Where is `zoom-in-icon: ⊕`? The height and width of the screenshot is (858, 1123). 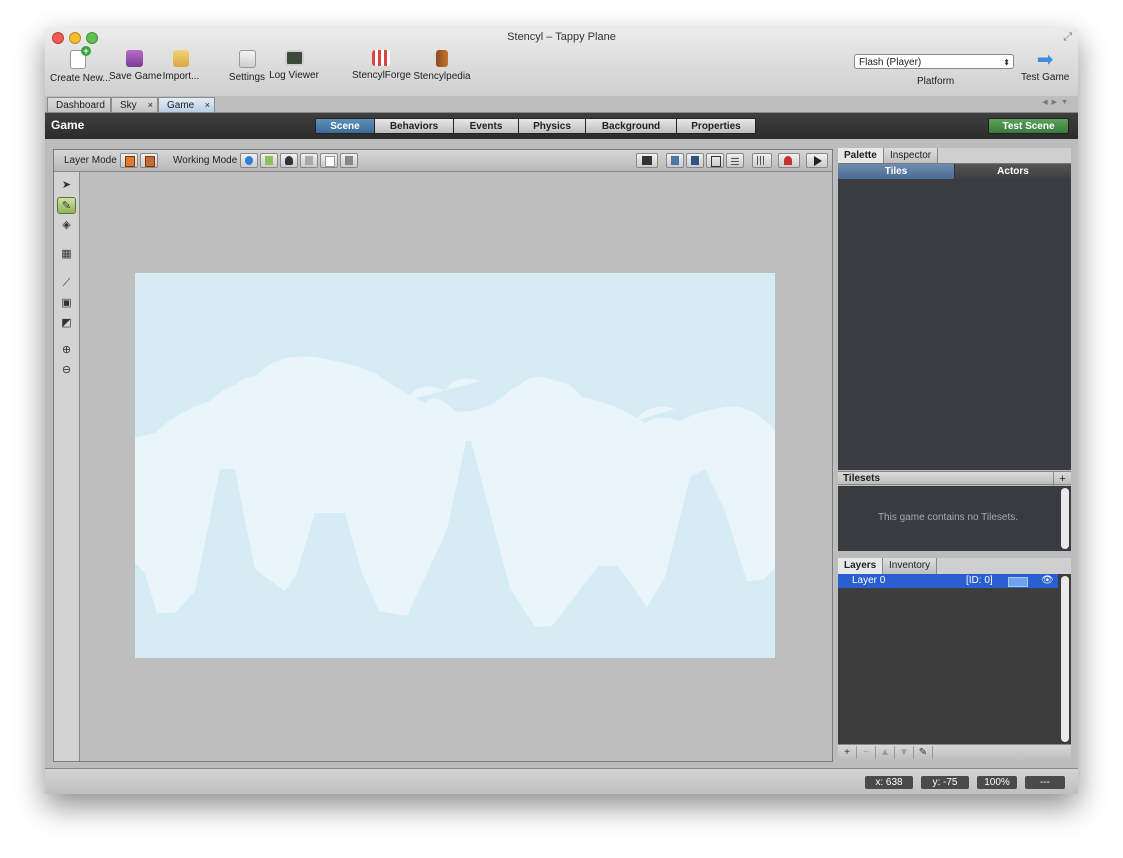 zoom-in-icon: ⊕ is located at coordinates (66, 350).